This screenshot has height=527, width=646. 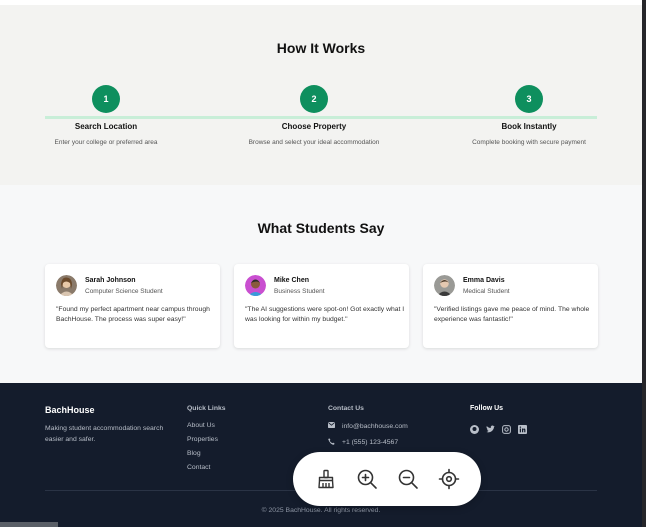 What do you see at coordinates (206, 425) in the screenshot?
I see `footer-link-about: About Us` at bounding box center [206, 425].